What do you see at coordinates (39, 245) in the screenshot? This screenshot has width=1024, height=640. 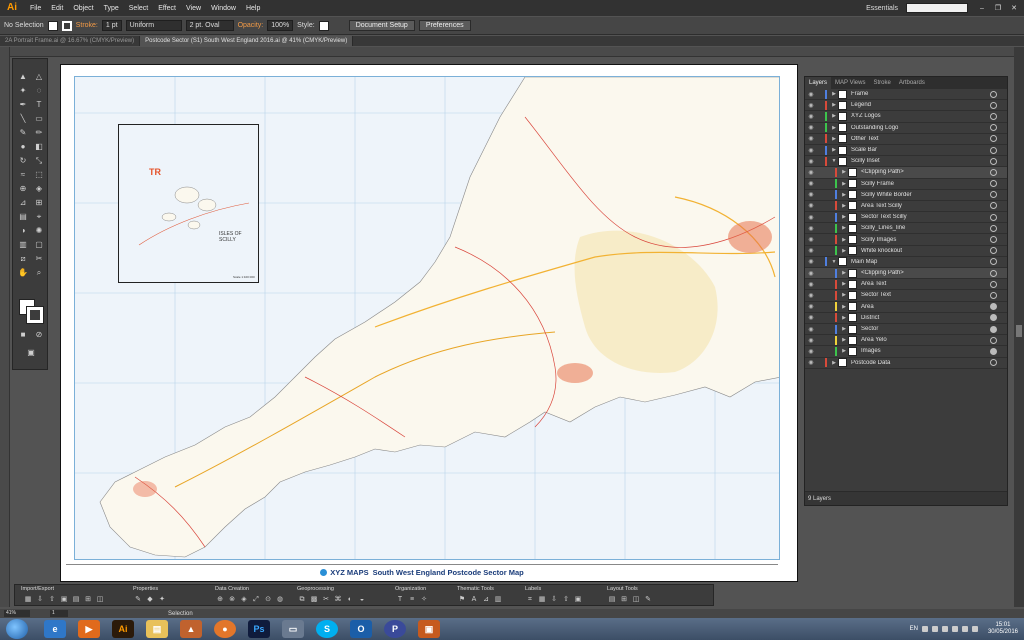 I see `artboard-tool-icon: ▢` at bounding box center [39, 245].